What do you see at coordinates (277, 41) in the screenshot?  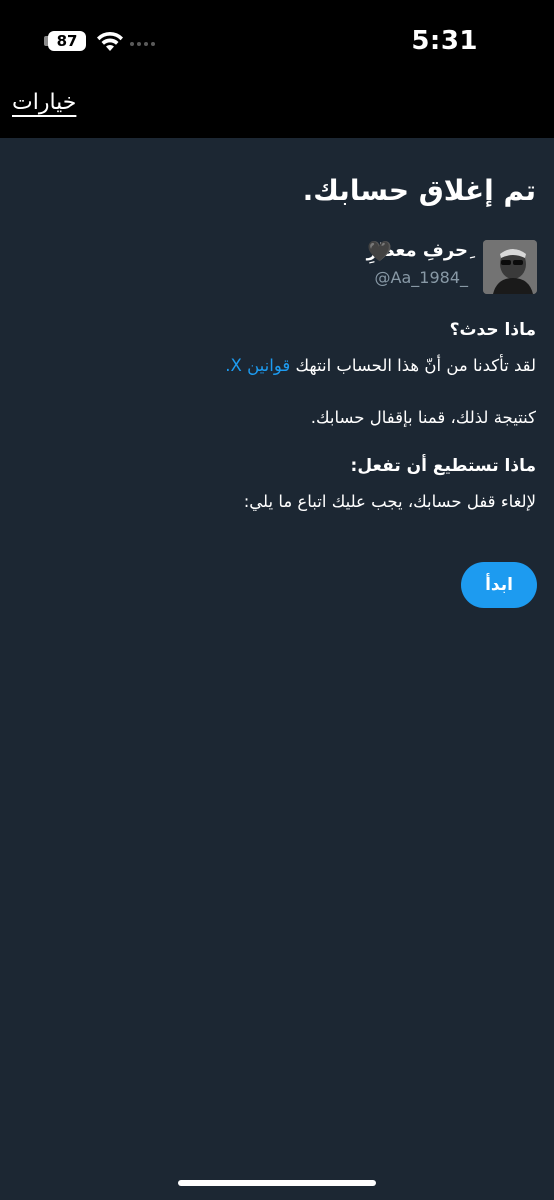 I see `status-bar: 87 5:31` at bounding box center [277, 41].